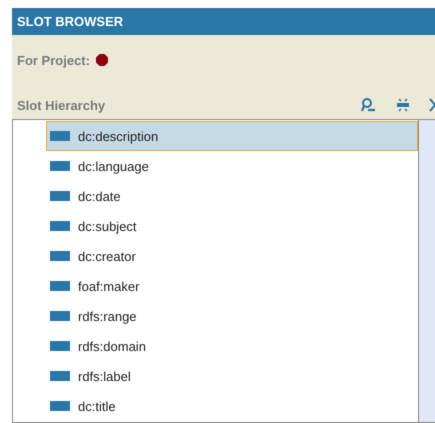  I want to click on slot-item: dc:language, so click(232, 166).